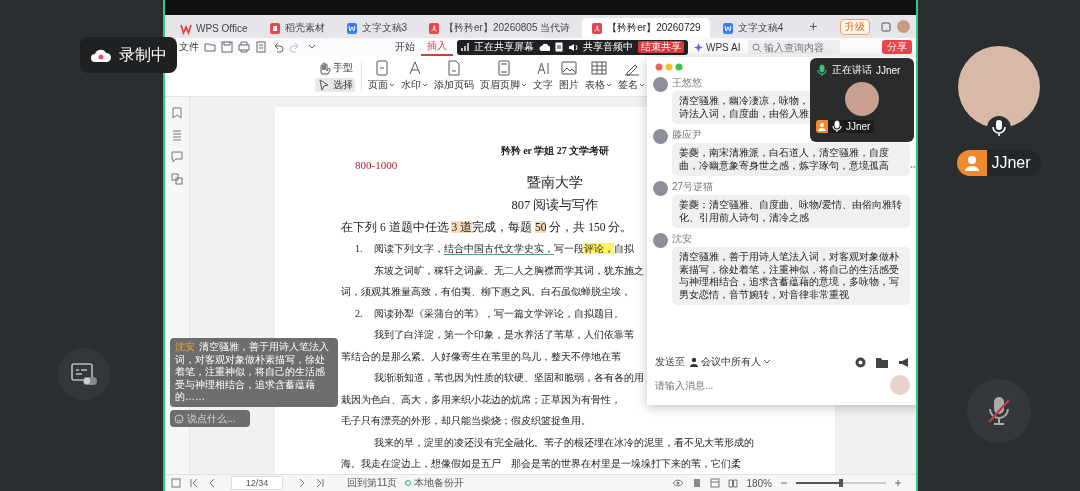  I want to click on document-line: 我来的早，淀里的凌还没有完全融化。苇子的根还埋在冰冷的泥里，看不见大苇形成的, so click(564, 442).